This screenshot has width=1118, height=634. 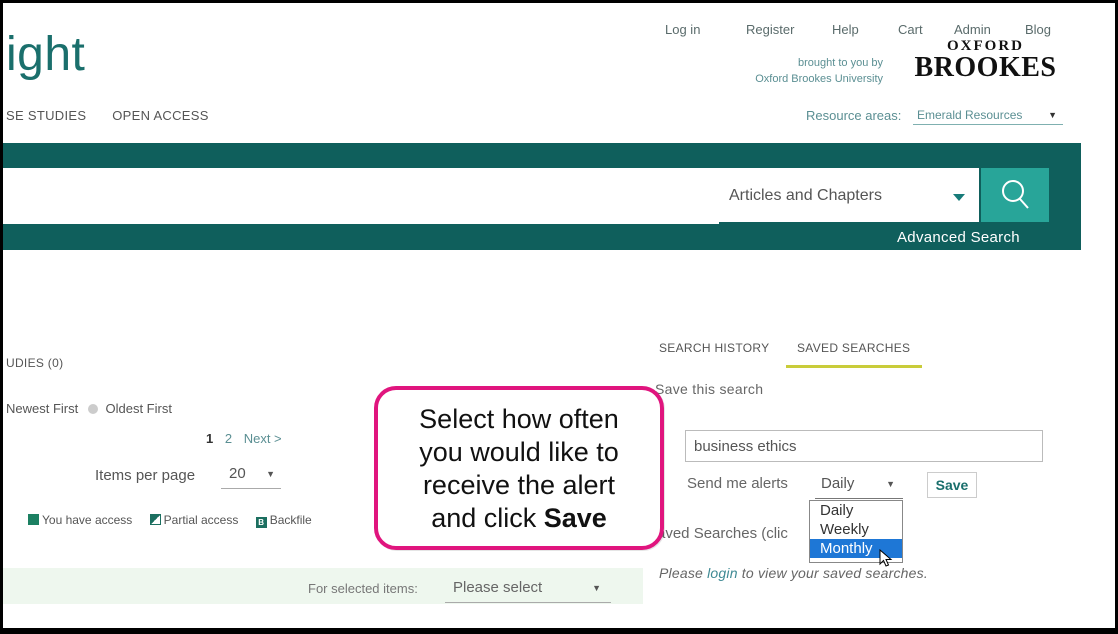 I want to click on search-icon, so click(x=1015, y=194).